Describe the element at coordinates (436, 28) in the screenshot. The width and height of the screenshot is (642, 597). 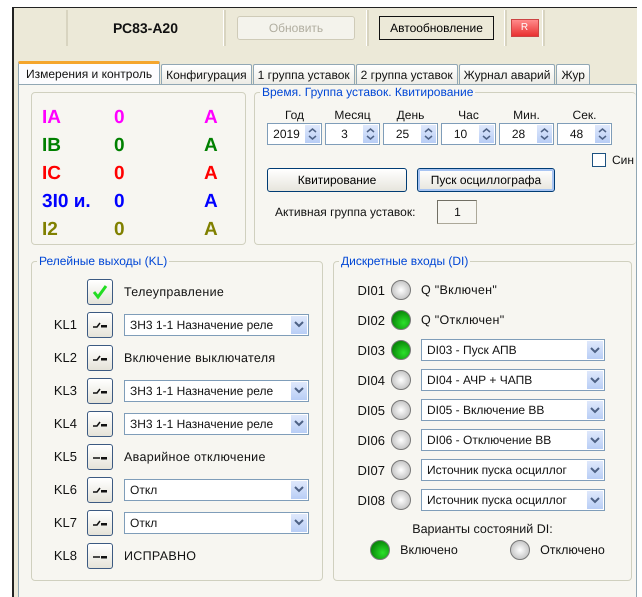
I see `auto-refresh-button: Автообновление` at that location.